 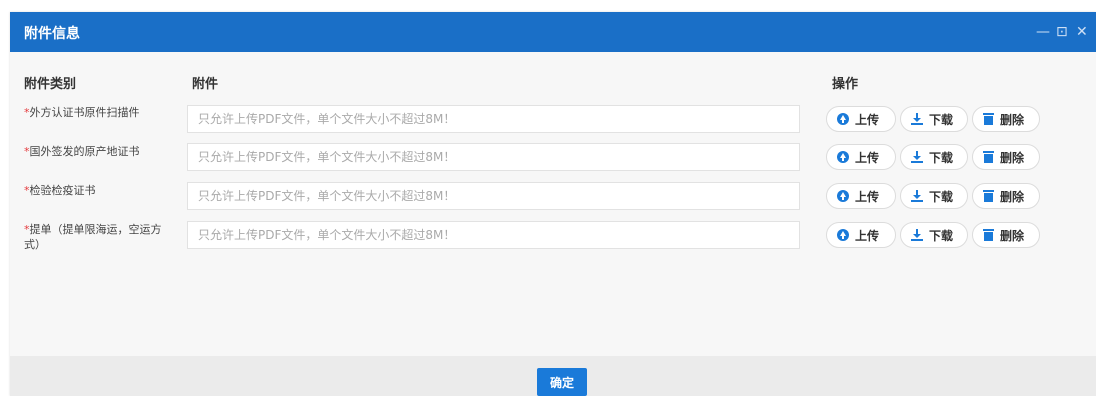 What do you see at coordinates (562, 382) in the screenshot?
I see `confirm-button: 确定` at bounding box center [562, 382].